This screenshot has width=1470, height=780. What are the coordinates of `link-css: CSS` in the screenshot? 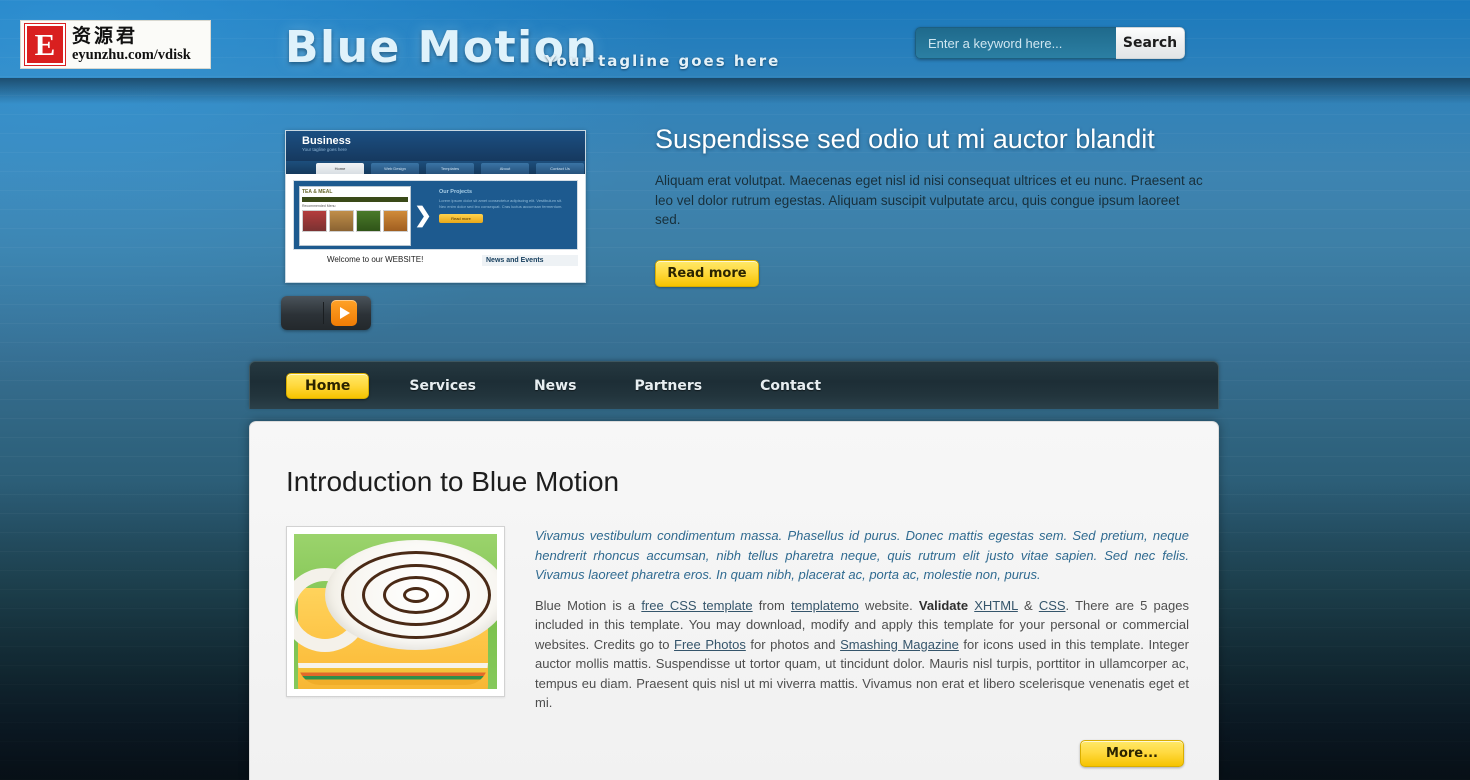 It's located at (1052, 605).